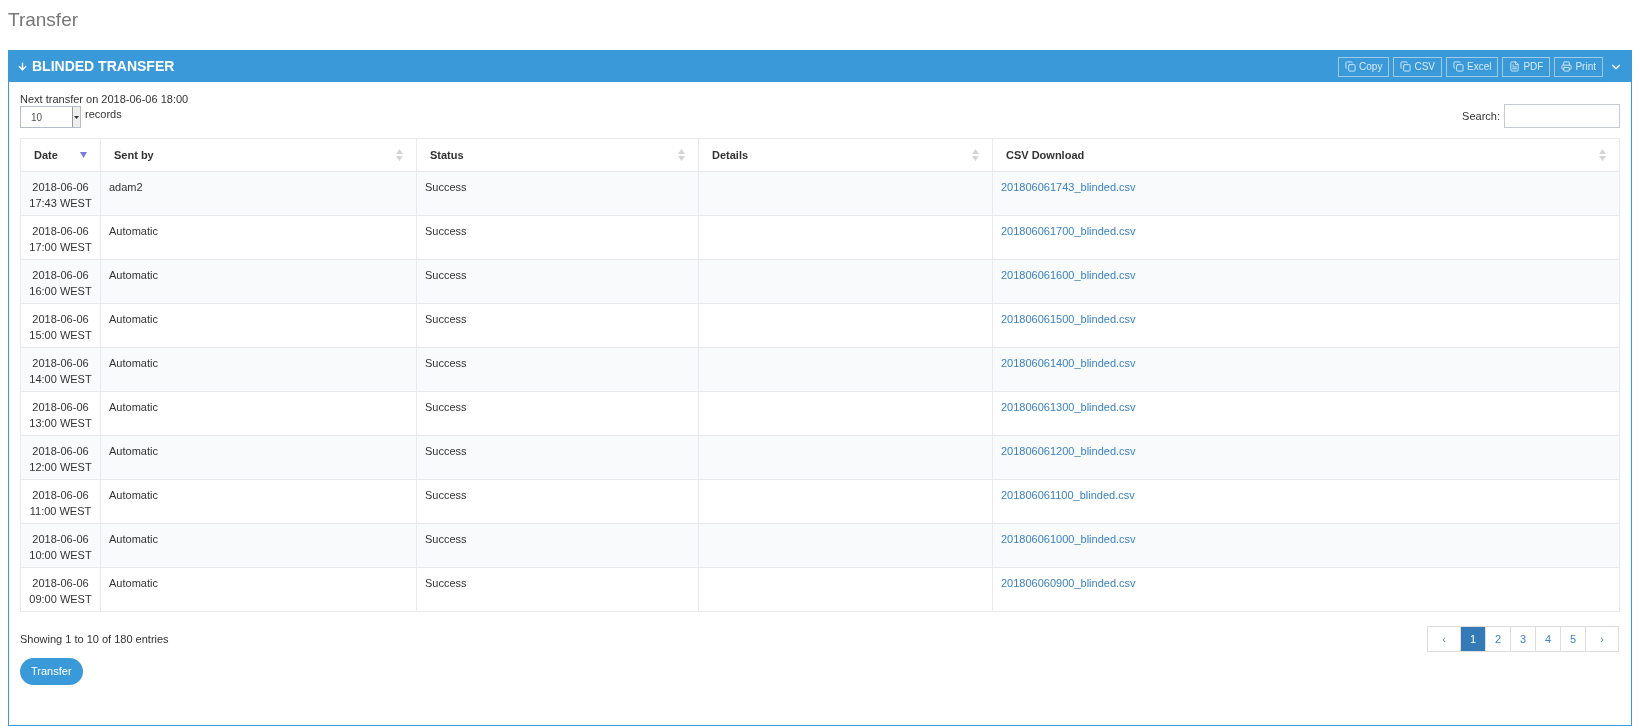 The width and height of the screenshot is (1640, 728). Describe the element at coordinates (44, 20) in the screenshot. I see `page-title: Transfer` at that location.